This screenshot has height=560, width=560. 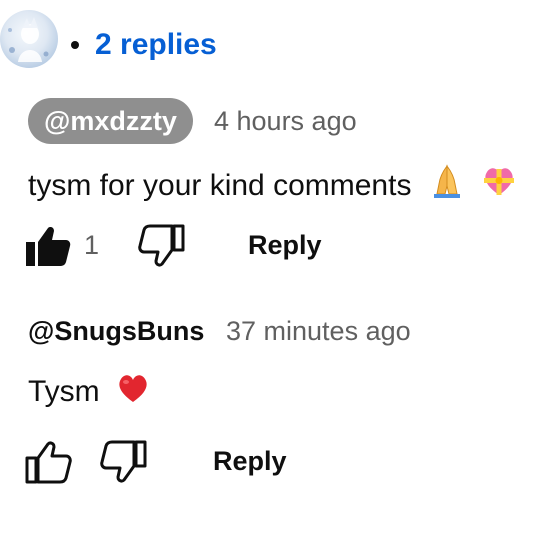 What do you see at coordinates (318, 331) in the screenshot?
I see `comment-timestamp: 37 minutes ago` at bounding box center [318, 331].